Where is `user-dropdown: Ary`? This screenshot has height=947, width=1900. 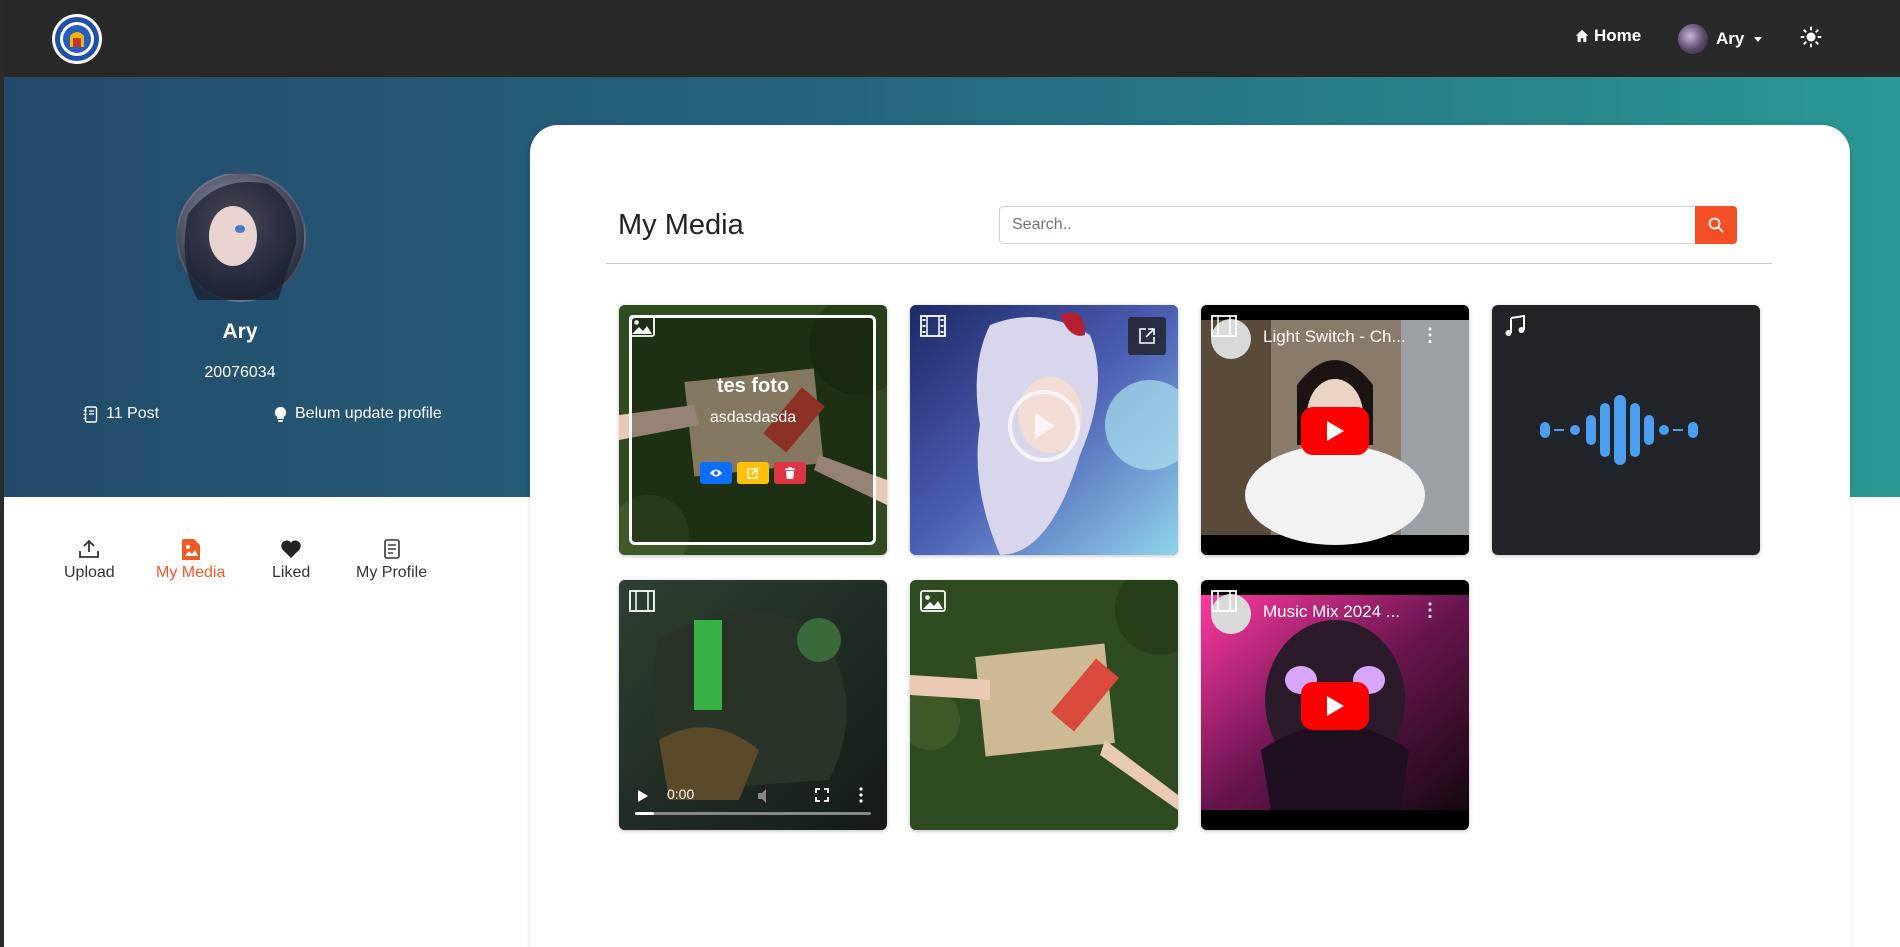 user-dropdown: Ary is located at coordinates (1720, 39).